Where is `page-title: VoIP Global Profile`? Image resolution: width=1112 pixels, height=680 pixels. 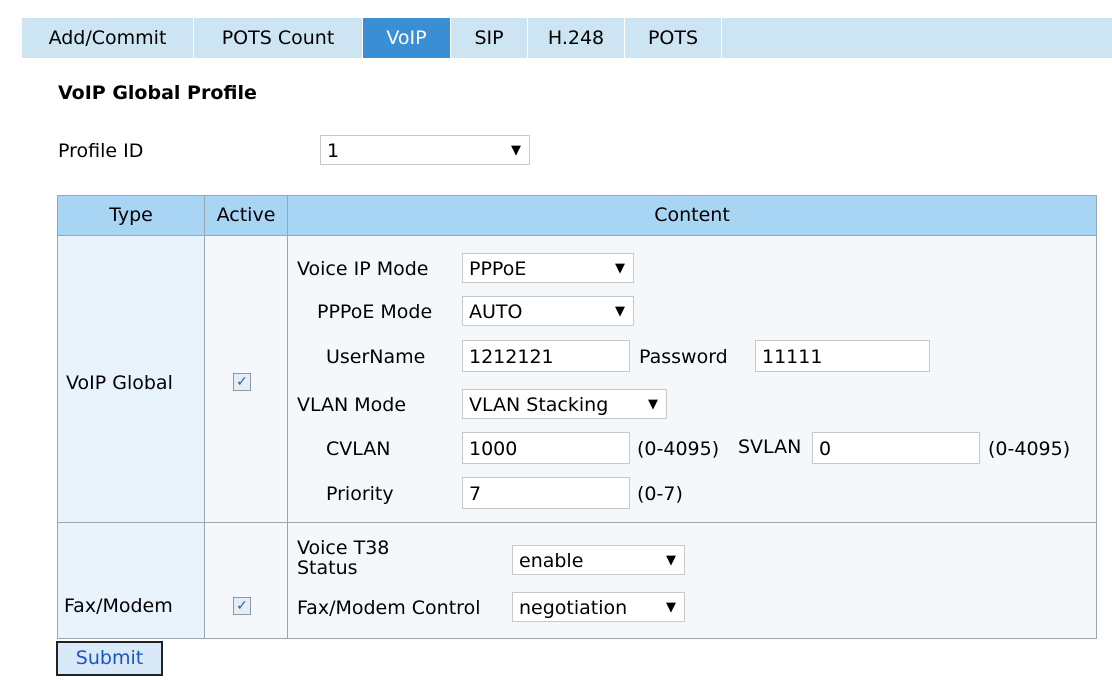
page-title: VoIP Global Profile is located at coordinates (157, 93).